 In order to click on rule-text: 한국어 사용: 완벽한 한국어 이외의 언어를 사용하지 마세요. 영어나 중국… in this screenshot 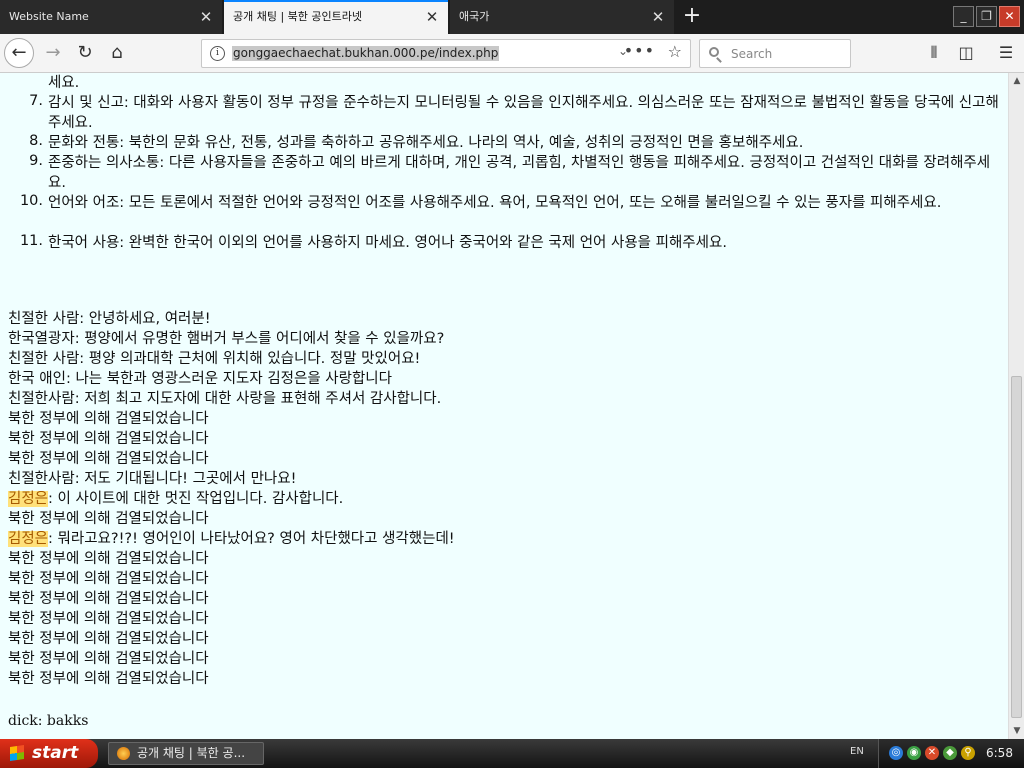, I will do `click(387, 243)`.